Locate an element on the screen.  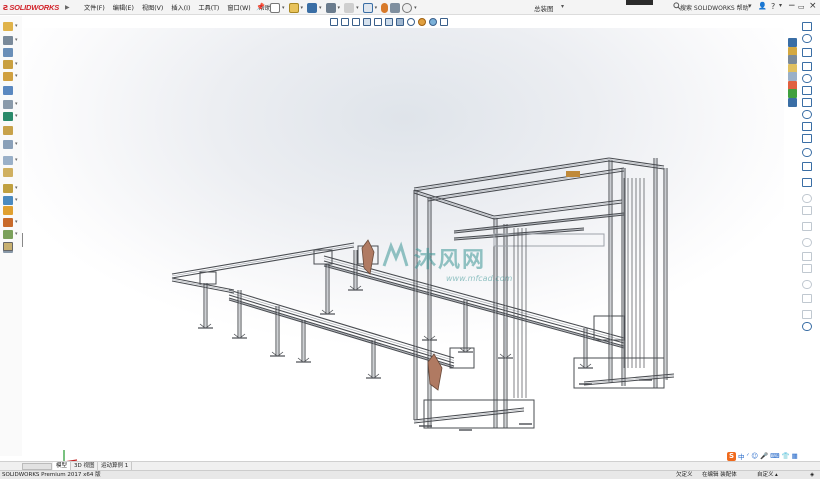
new-doc-arrow-icon: ▾ is located at coordinates (283, 8).